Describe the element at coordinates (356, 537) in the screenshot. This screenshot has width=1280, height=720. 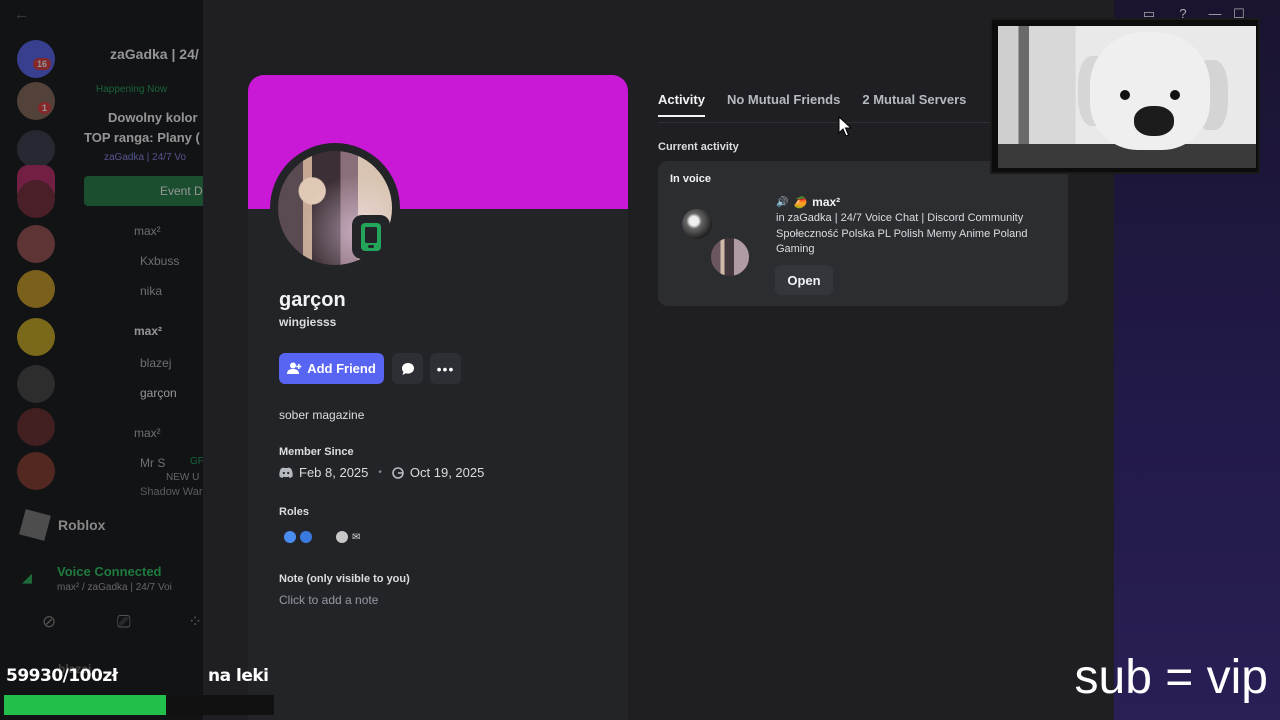
I see `envelope-icon: ✉` at that location.